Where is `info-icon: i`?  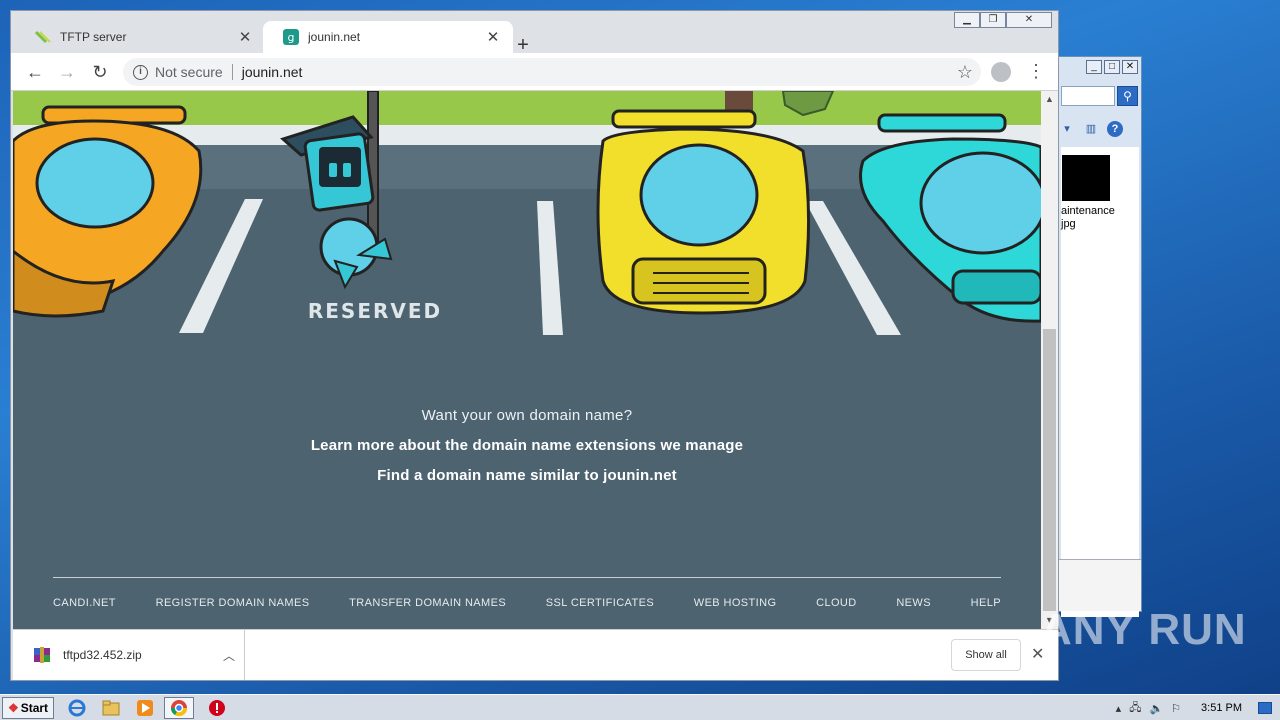 info-icon: i is located at coordinates (140, 72).